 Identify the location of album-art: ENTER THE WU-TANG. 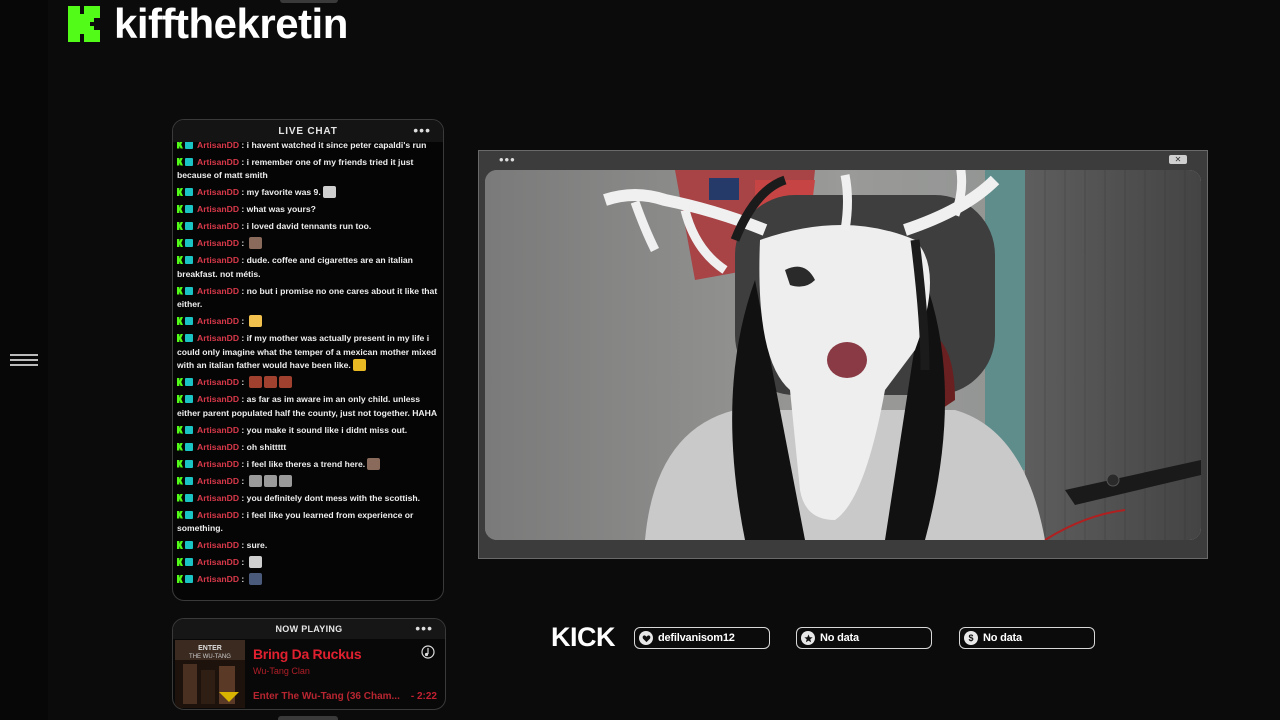
(210, 674).